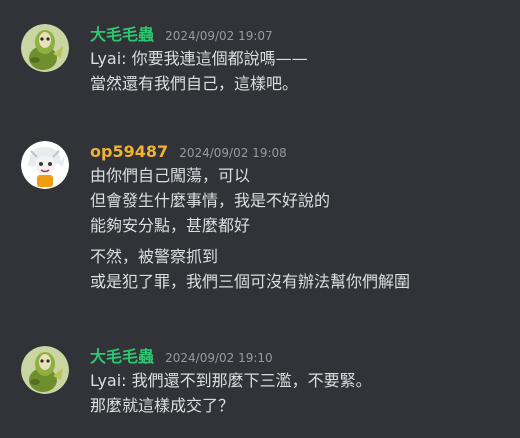 This screenshot has width=520, height=438. I want to click on message-text-line: 那麼就這樣成交了？, so click(162, 405).